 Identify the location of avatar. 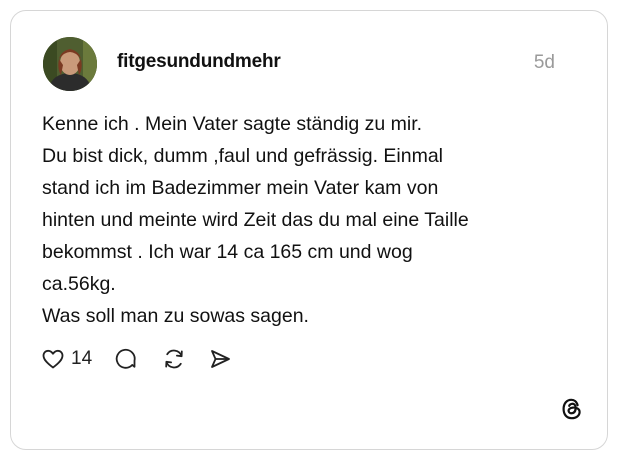
(70, 64).